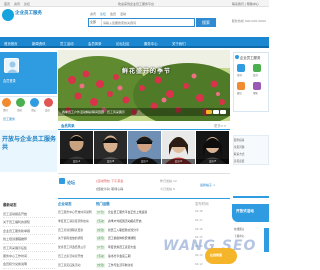 This screenshot has width=320, height=270. What do you see at coordinates (123, 43) in the screenshot?
I see `nav-item-forum: 论坛社区` at bounding box center [123, 43].